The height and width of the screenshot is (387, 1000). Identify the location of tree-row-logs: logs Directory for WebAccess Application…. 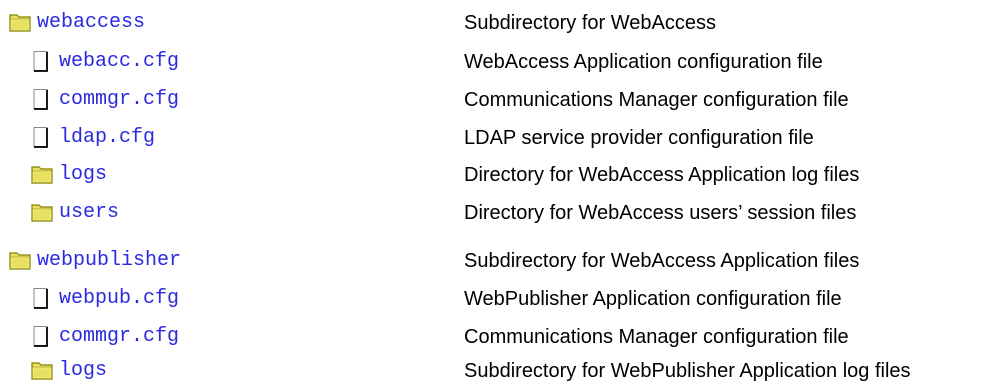
(500, 175).